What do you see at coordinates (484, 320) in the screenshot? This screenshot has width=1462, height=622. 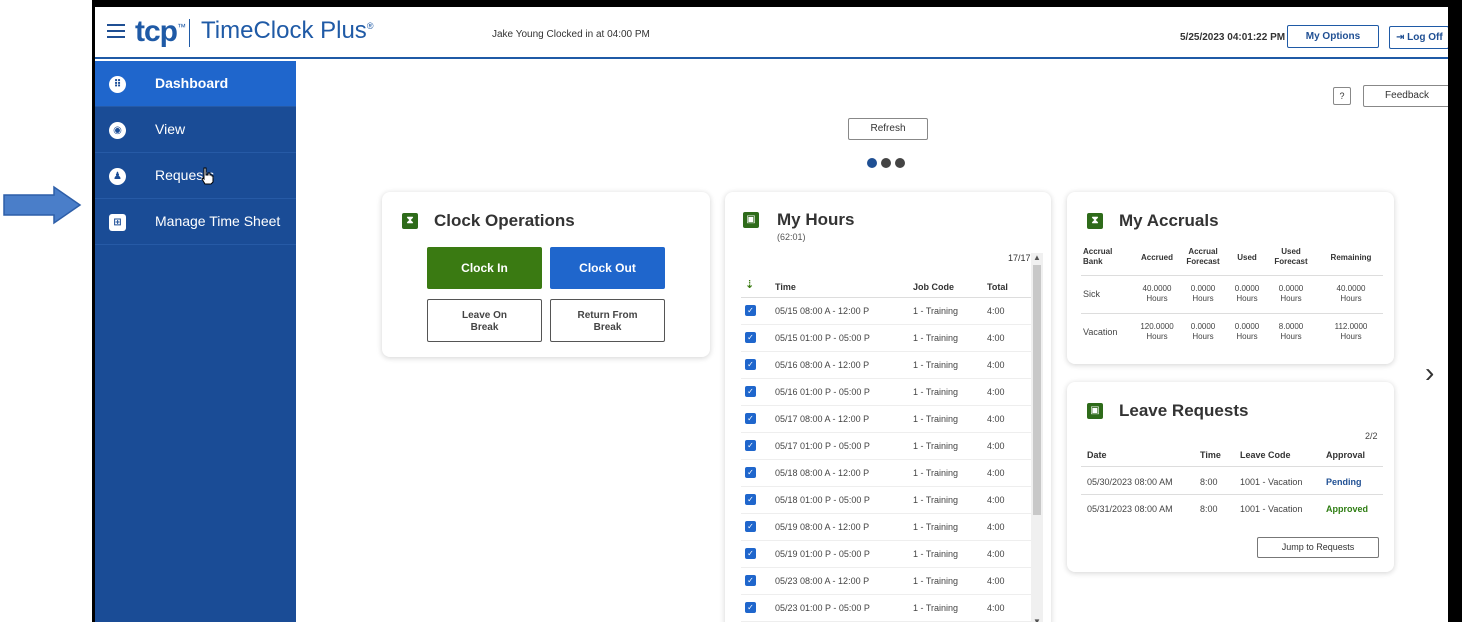 I see `leave-on-break-button: Leave On Break` at bounding box center [484, 320].